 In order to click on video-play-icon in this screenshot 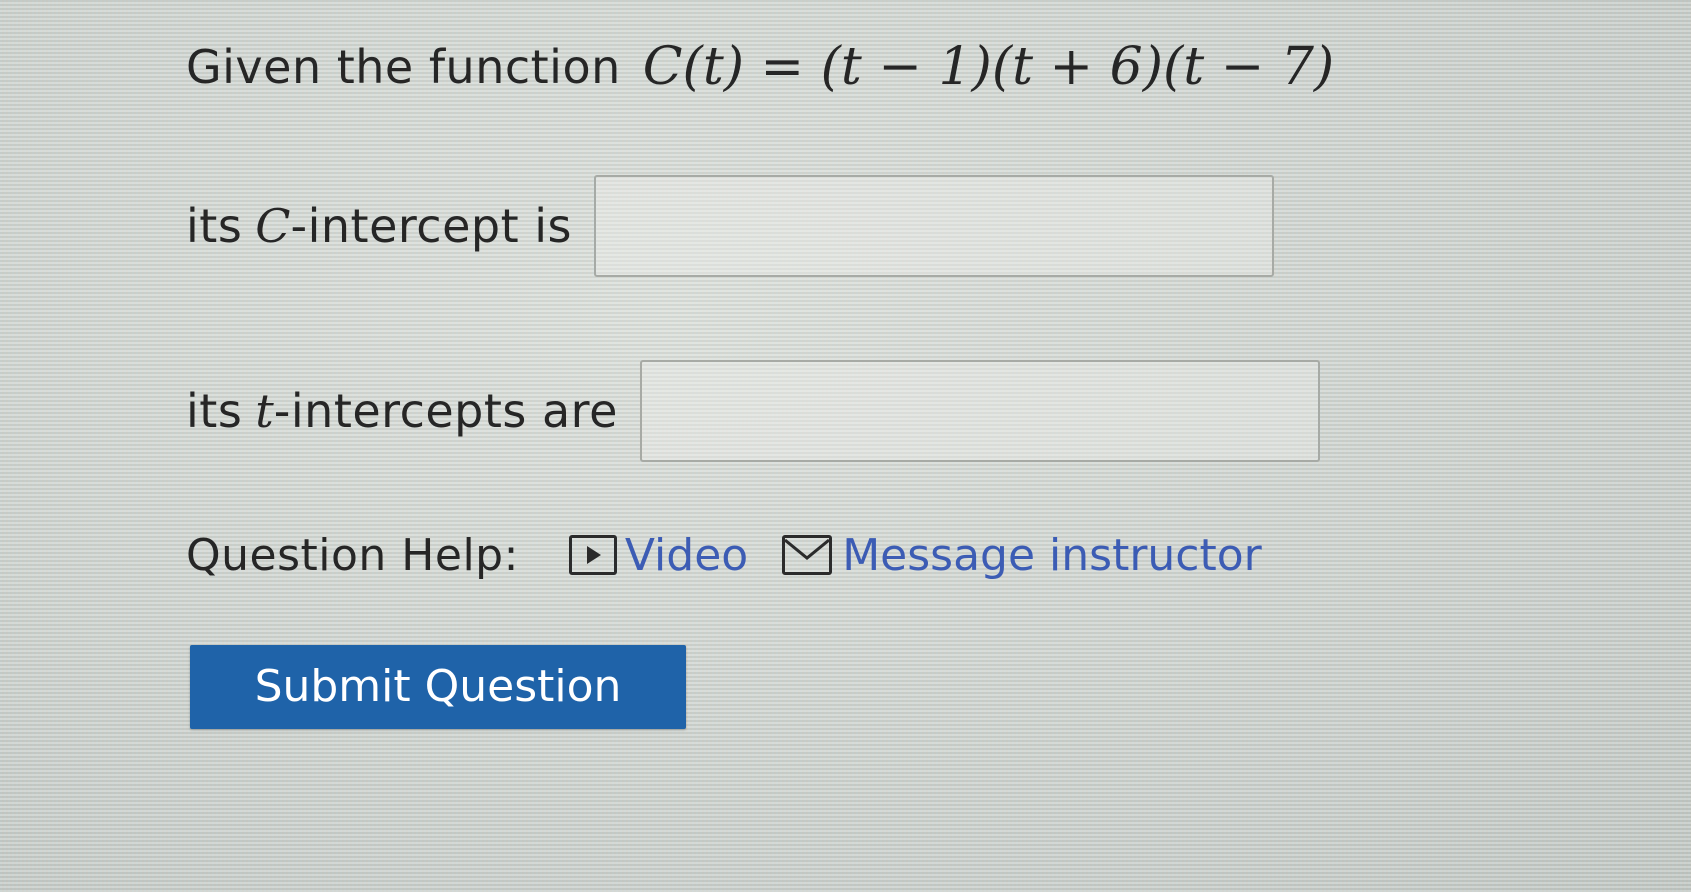, I will do `click(592, 555)`.